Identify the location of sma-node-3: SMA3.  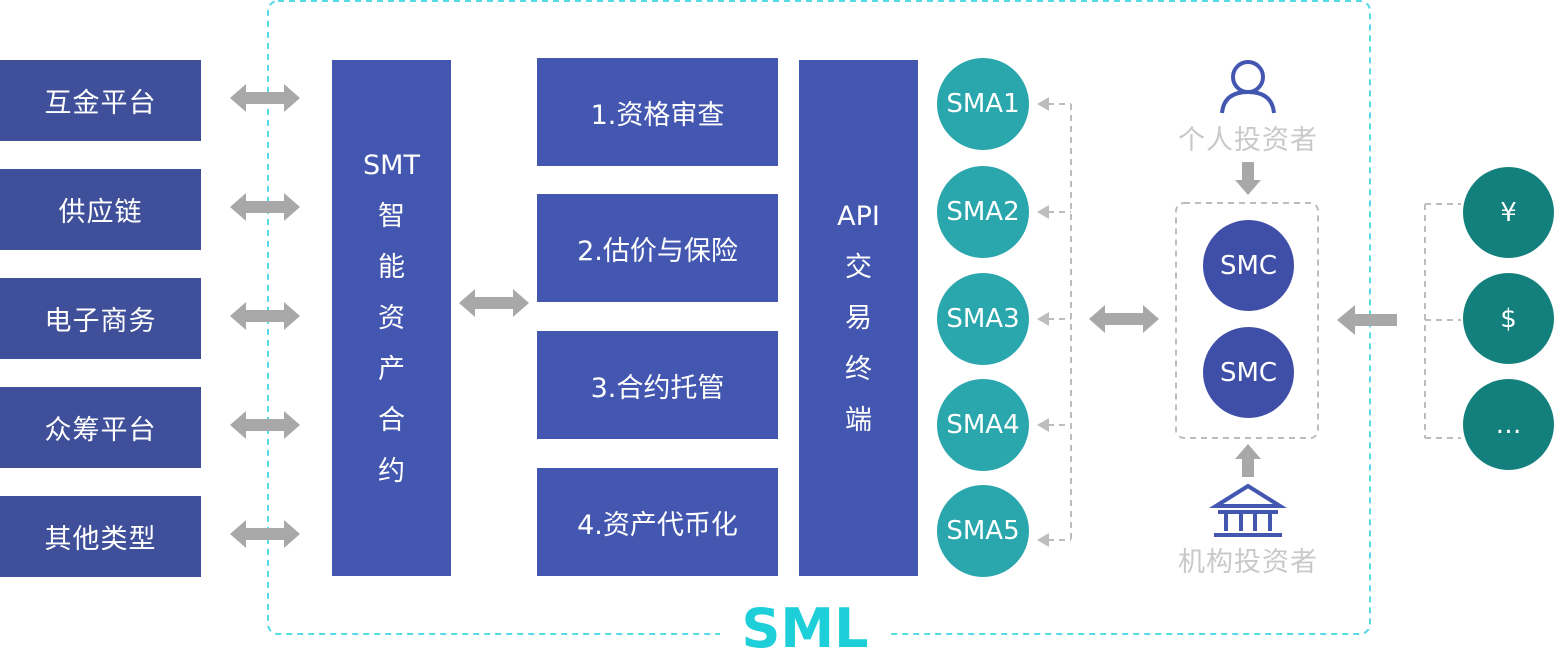
(983, 319).